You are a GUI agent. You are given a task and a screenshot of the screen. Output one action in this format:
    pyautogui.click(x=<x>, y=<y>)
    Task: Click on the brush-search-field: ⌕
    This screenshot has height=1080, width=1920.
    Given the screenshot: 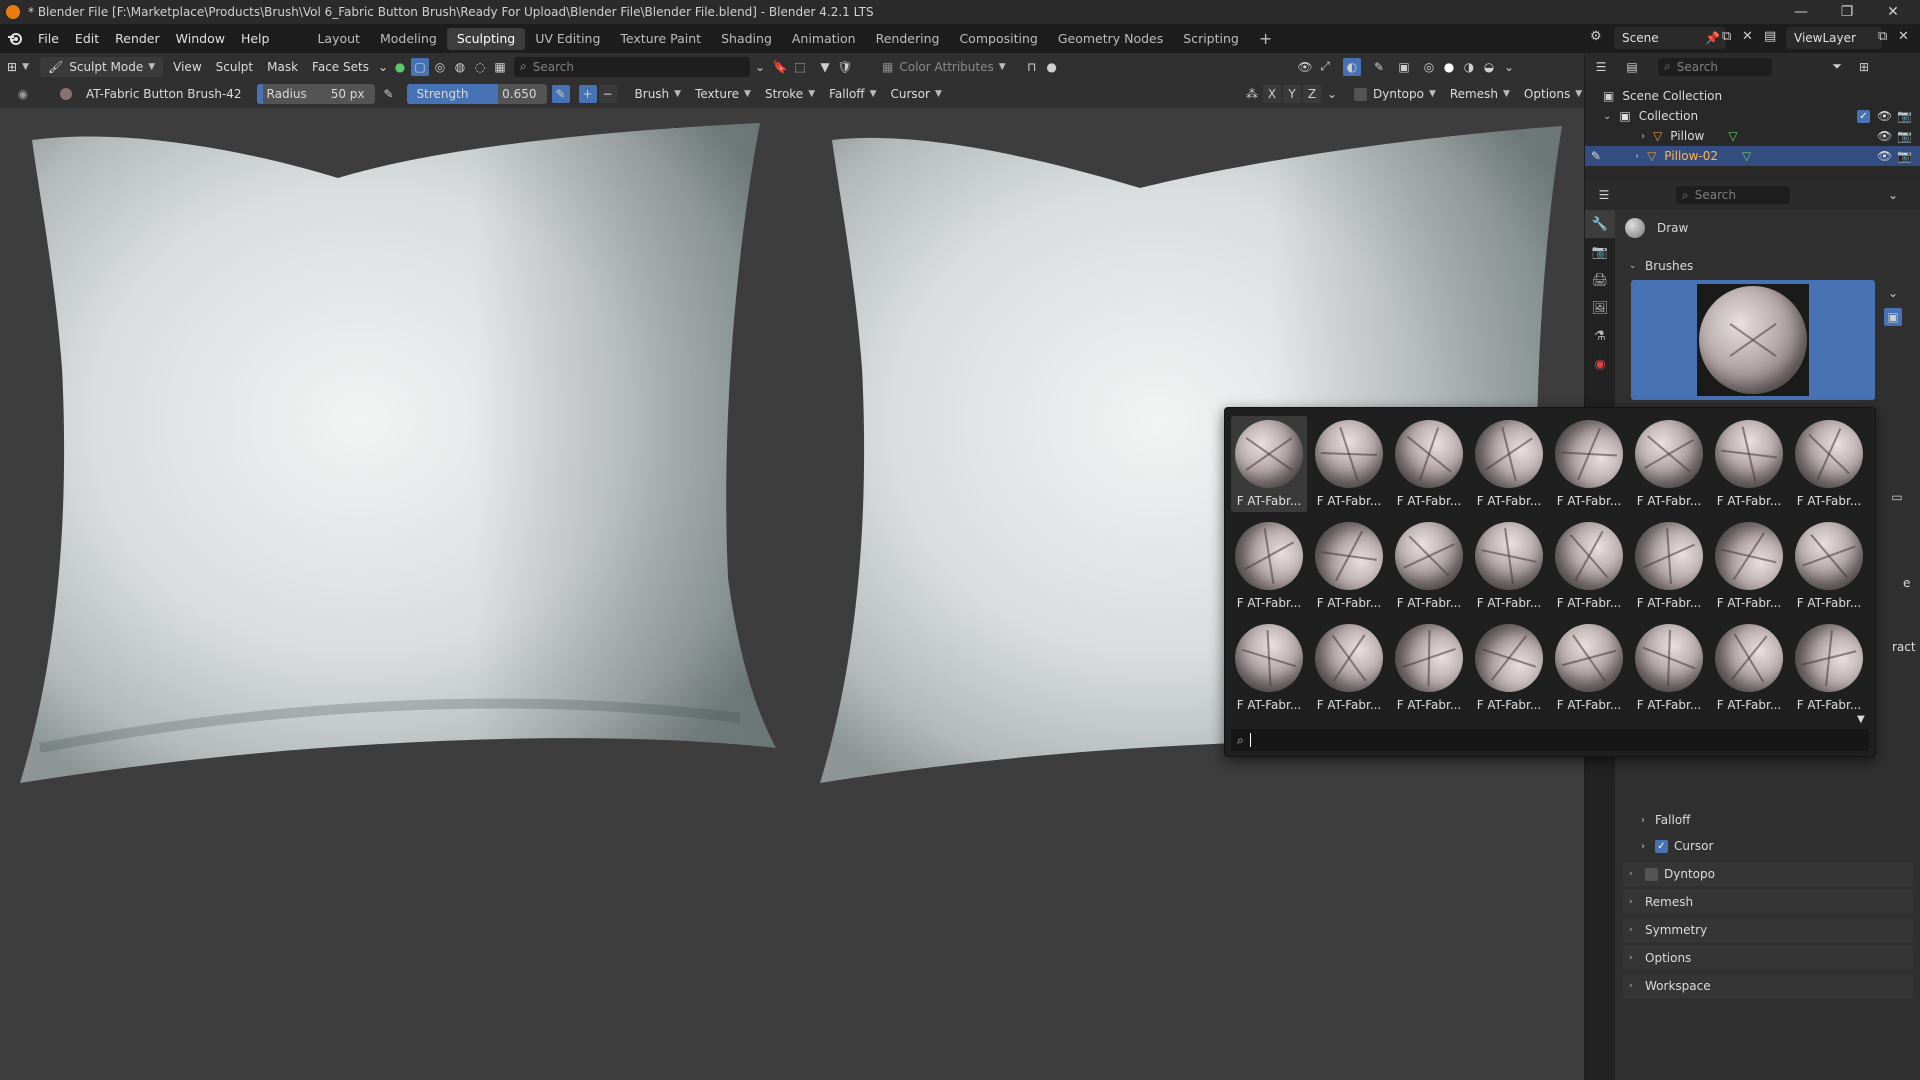 What is the action you would take?
    pyautogui.click(x=1550, y=740)
    